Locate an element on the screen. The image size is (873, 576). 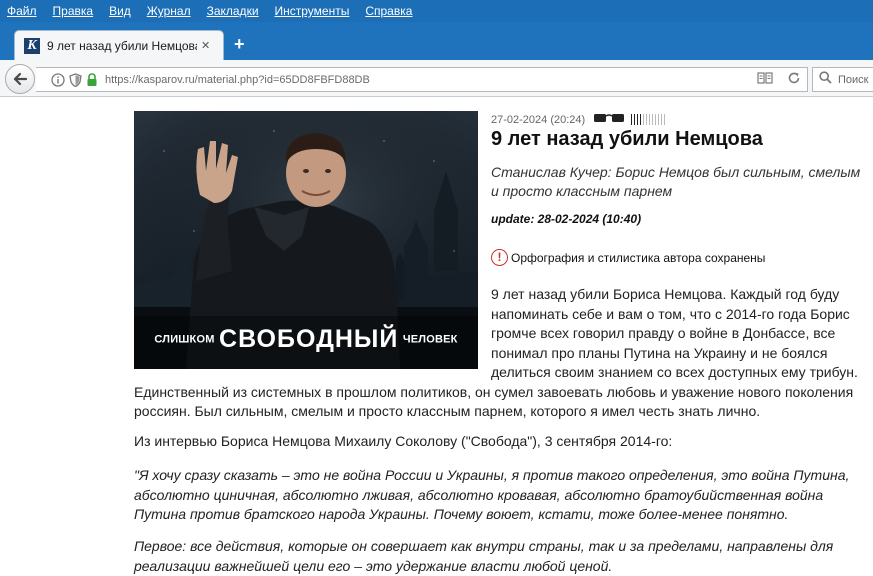
tab-active: K 9 лет назад убили Немцова ... ✕ is located at coordinates (119, 45).